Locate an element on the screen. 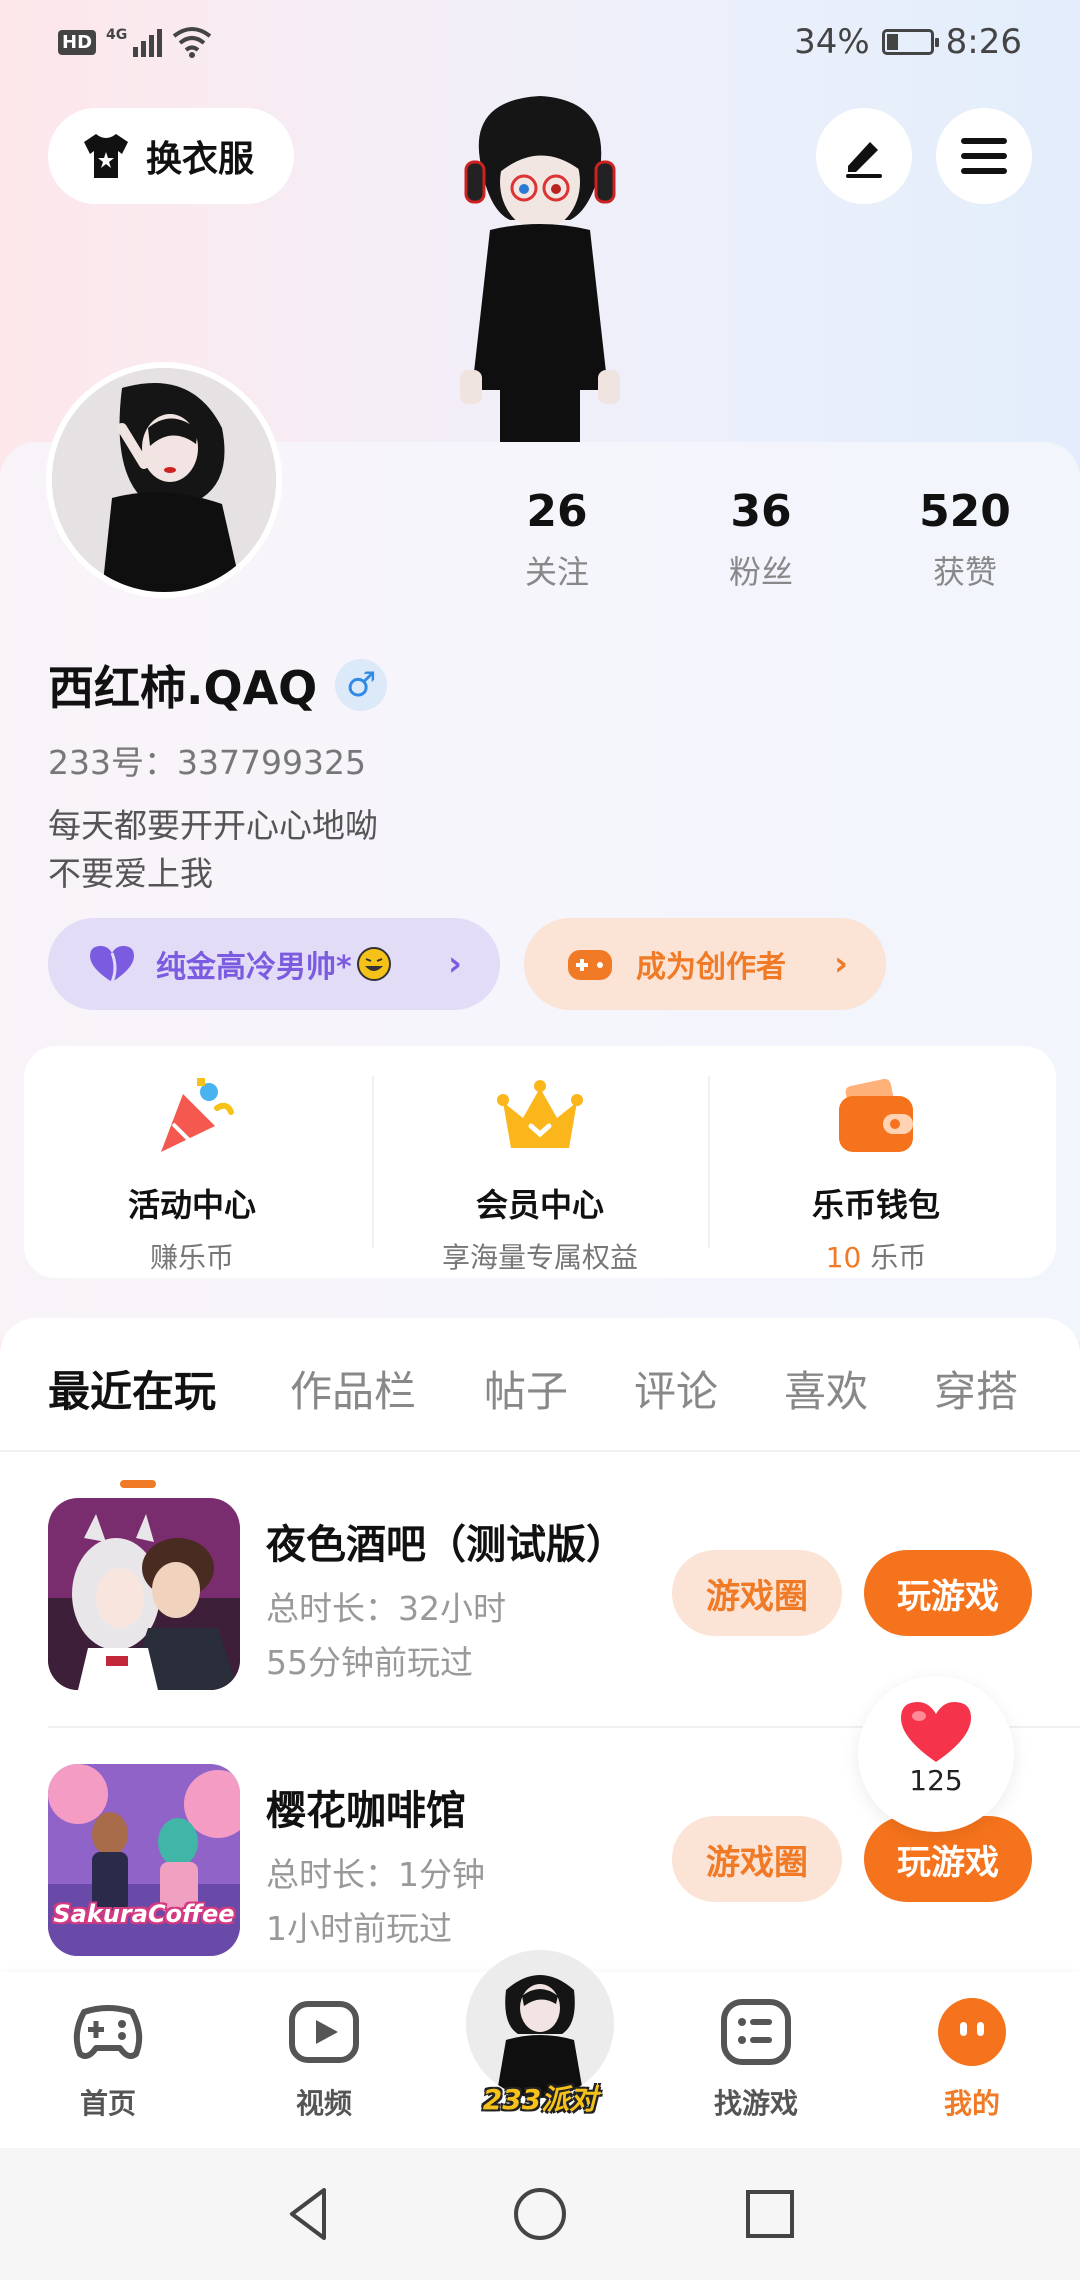 This screenshot has width=1080, height=2280. game-thumb-title: SakuraCoffee is located at coordinates (144, 1914).